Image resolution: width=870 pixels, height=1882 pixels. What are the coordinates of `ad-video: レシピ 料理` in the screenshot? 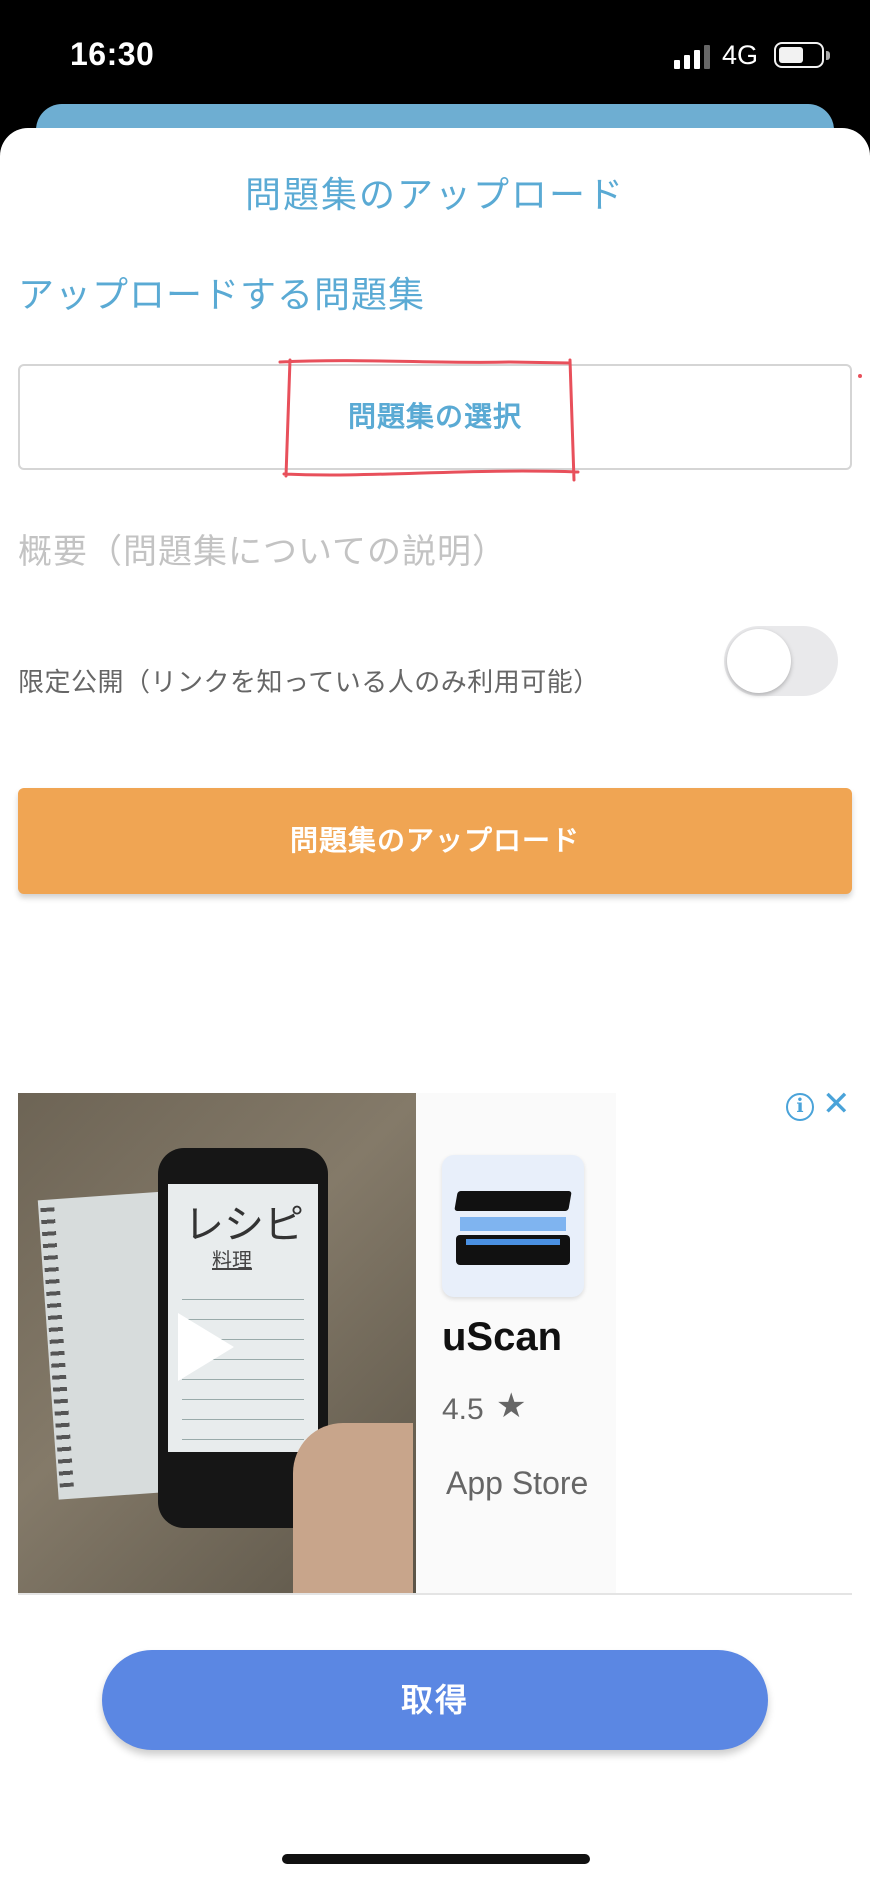 It's located at (217, 1343).